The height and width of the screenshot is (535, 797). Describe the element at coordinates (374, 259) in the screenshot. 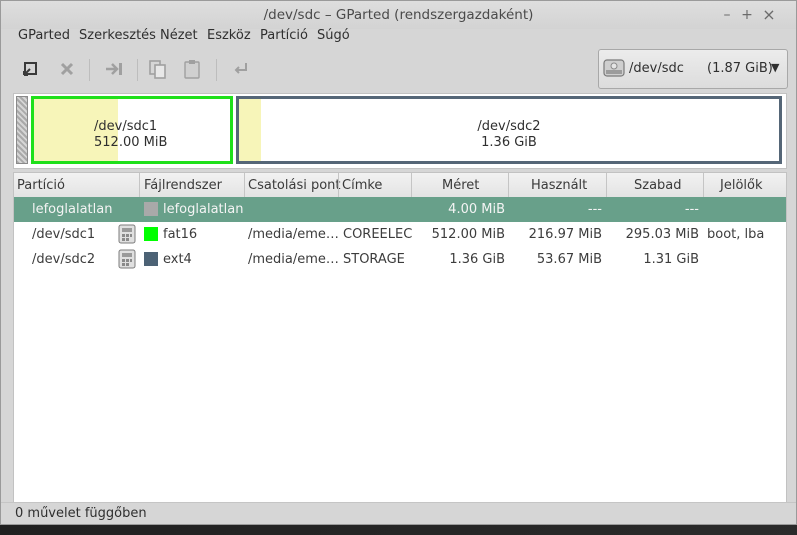

I see `cell-label: STORAGE` at that location.